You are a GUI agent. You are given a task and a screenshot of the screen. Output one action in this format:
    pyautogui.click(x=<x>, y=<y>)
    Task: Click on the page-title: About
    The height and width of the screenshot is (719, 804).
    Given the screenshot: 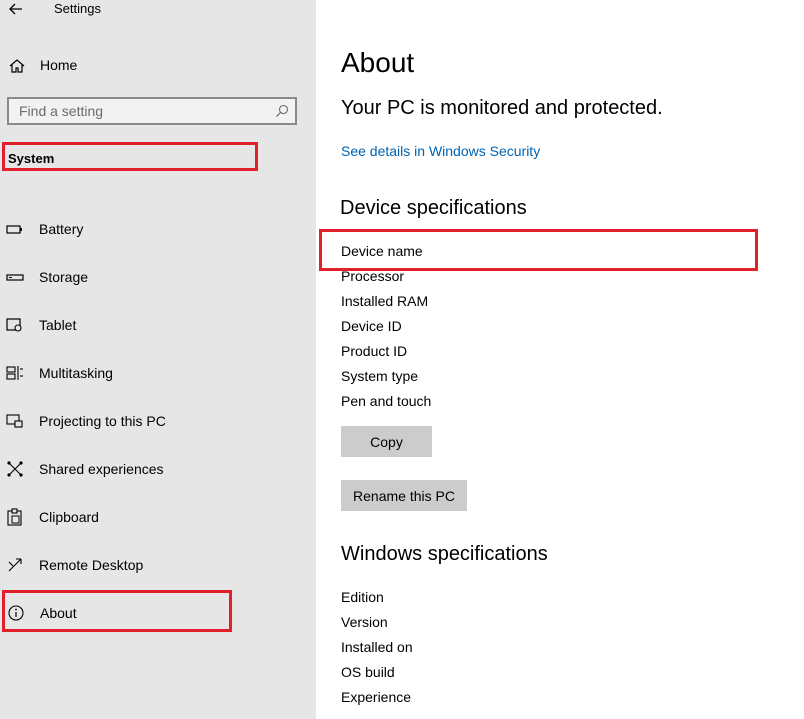 What is the action you would take?
    pyautogui.click(x=378, y=62)
    